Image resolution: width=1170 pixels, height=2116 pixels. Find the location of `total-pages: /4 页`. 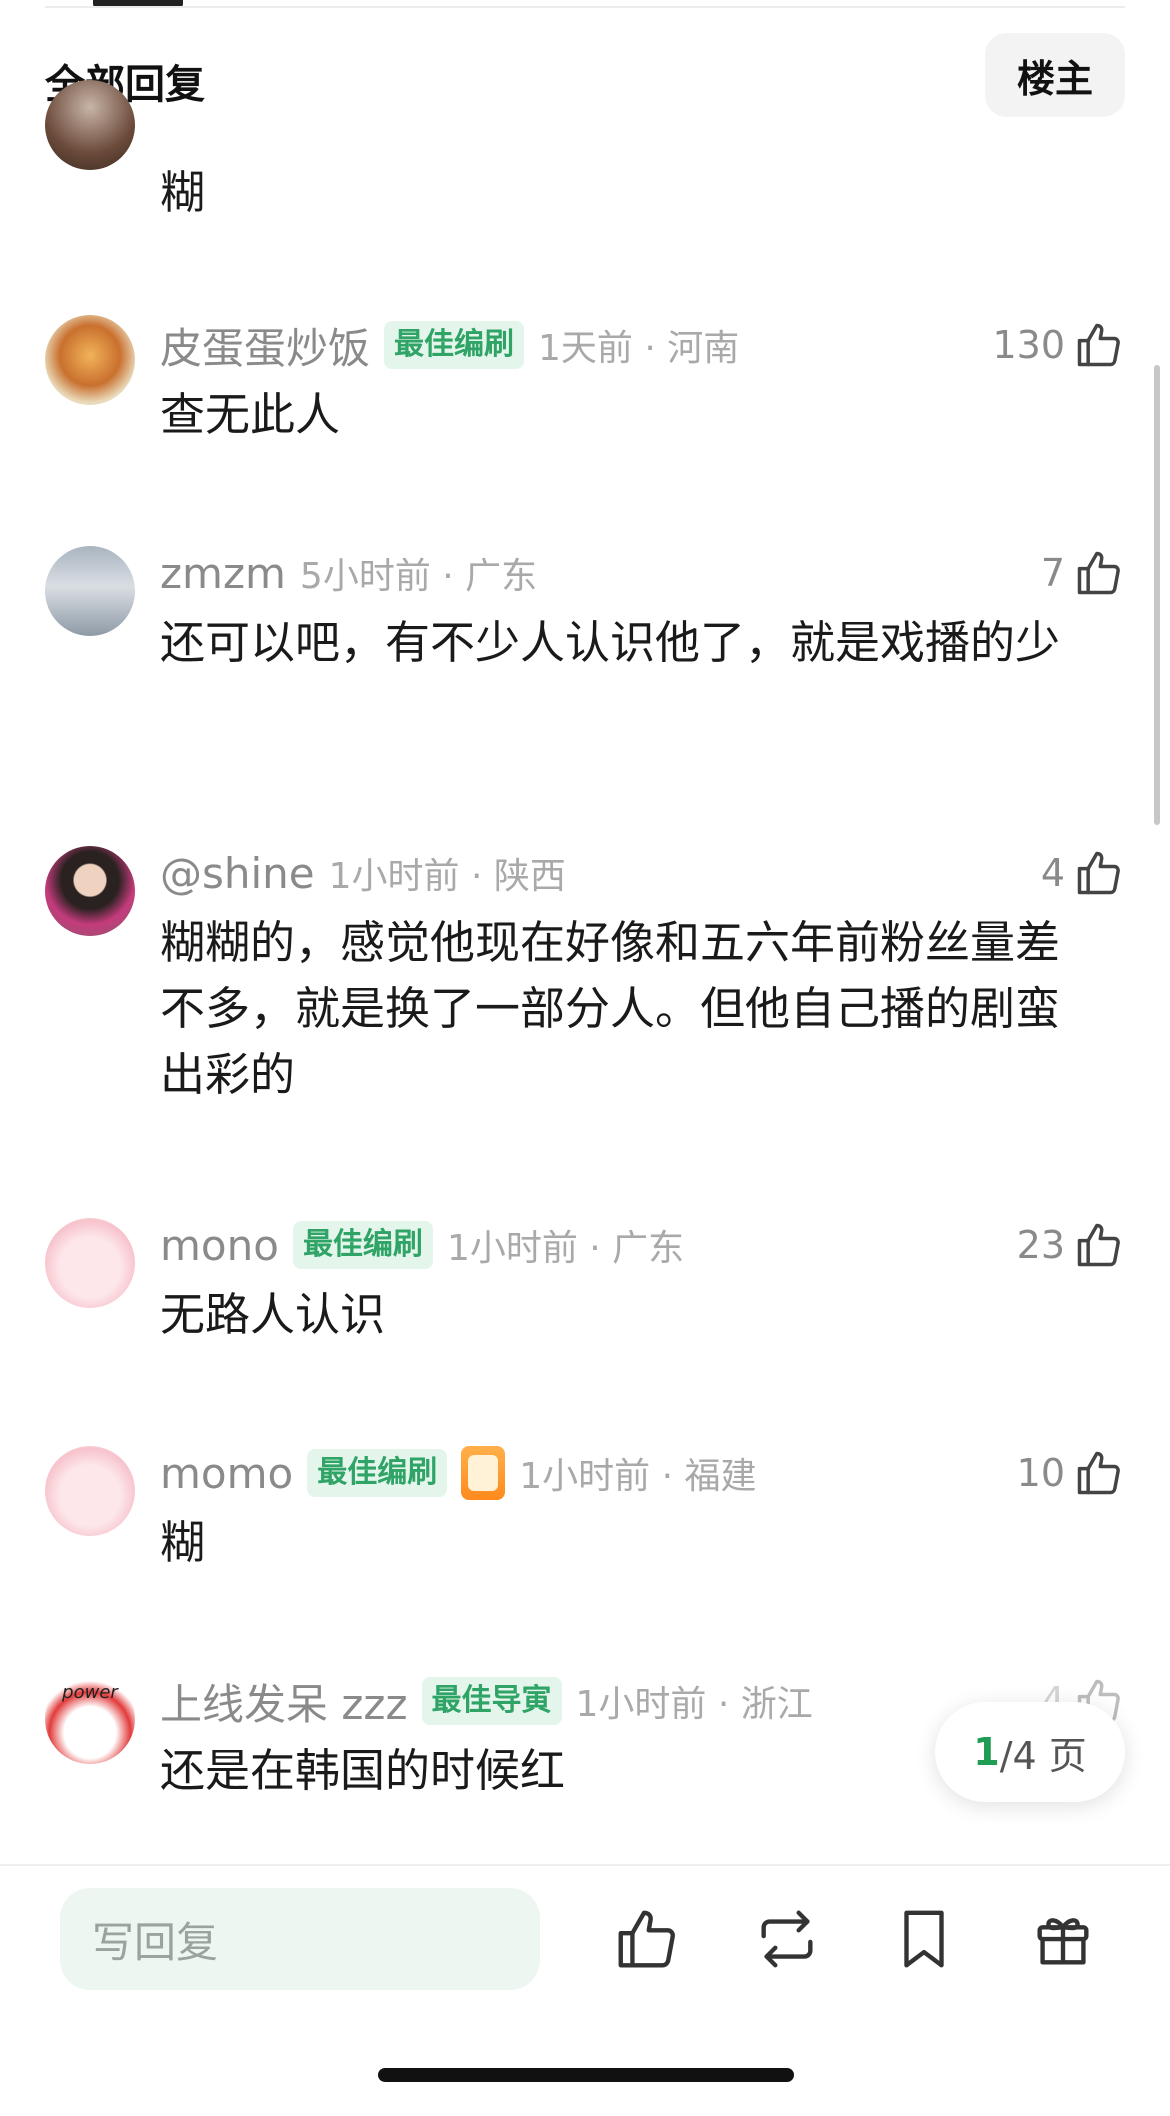

total-pages: /4 页 is located at coordinates (1043, 1755).